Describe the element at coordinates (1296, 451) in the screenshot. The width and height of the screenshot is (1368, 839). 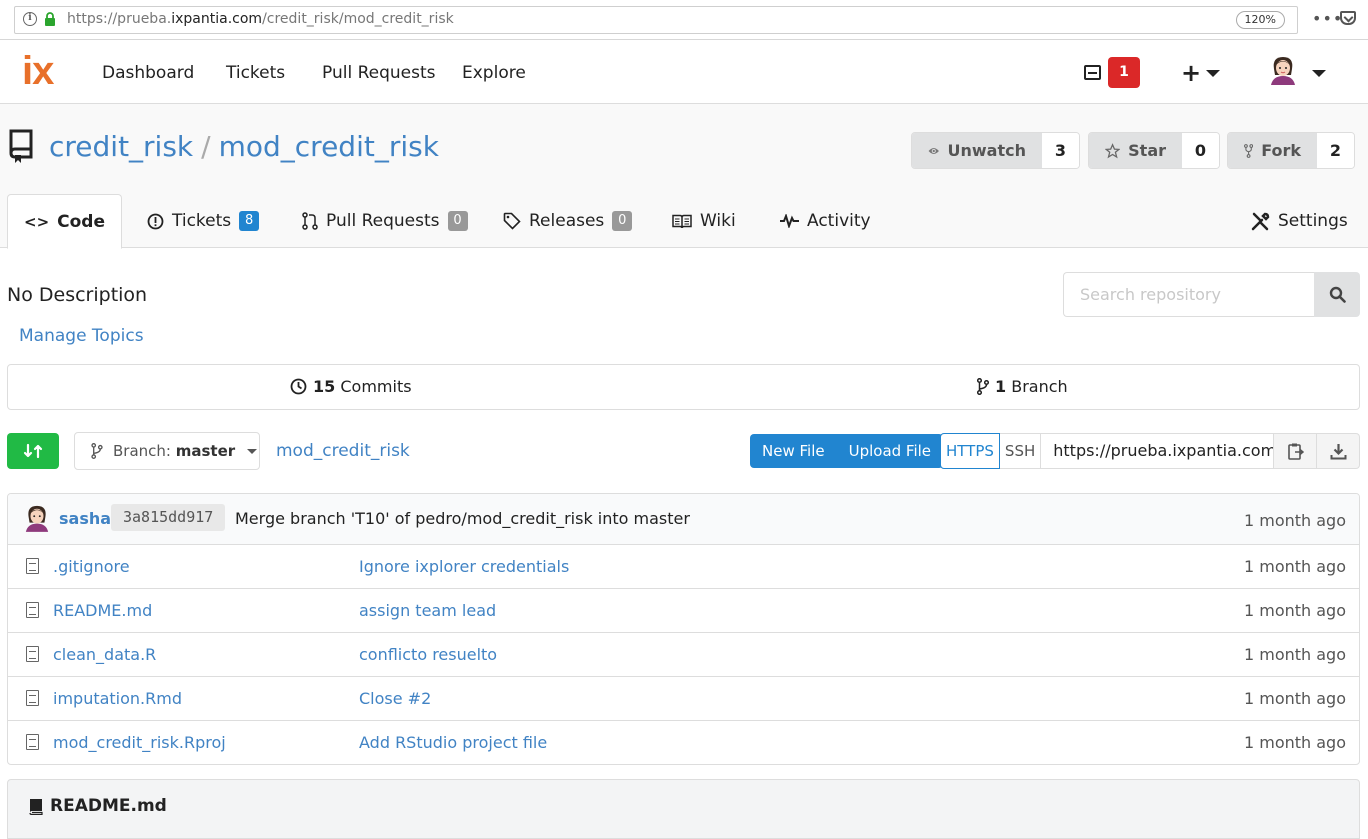
I see `copy-button` at that location.